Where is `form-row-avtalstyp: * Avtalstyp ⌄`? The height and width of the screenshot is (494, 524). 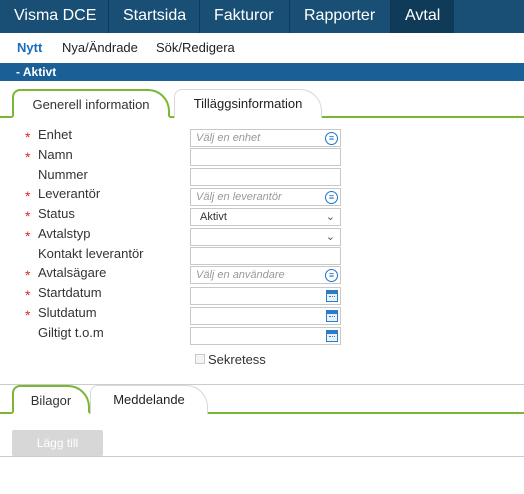 form-row-avtalstyp: * Avtalstyp ⌄ is located at coordinates (262, 236).